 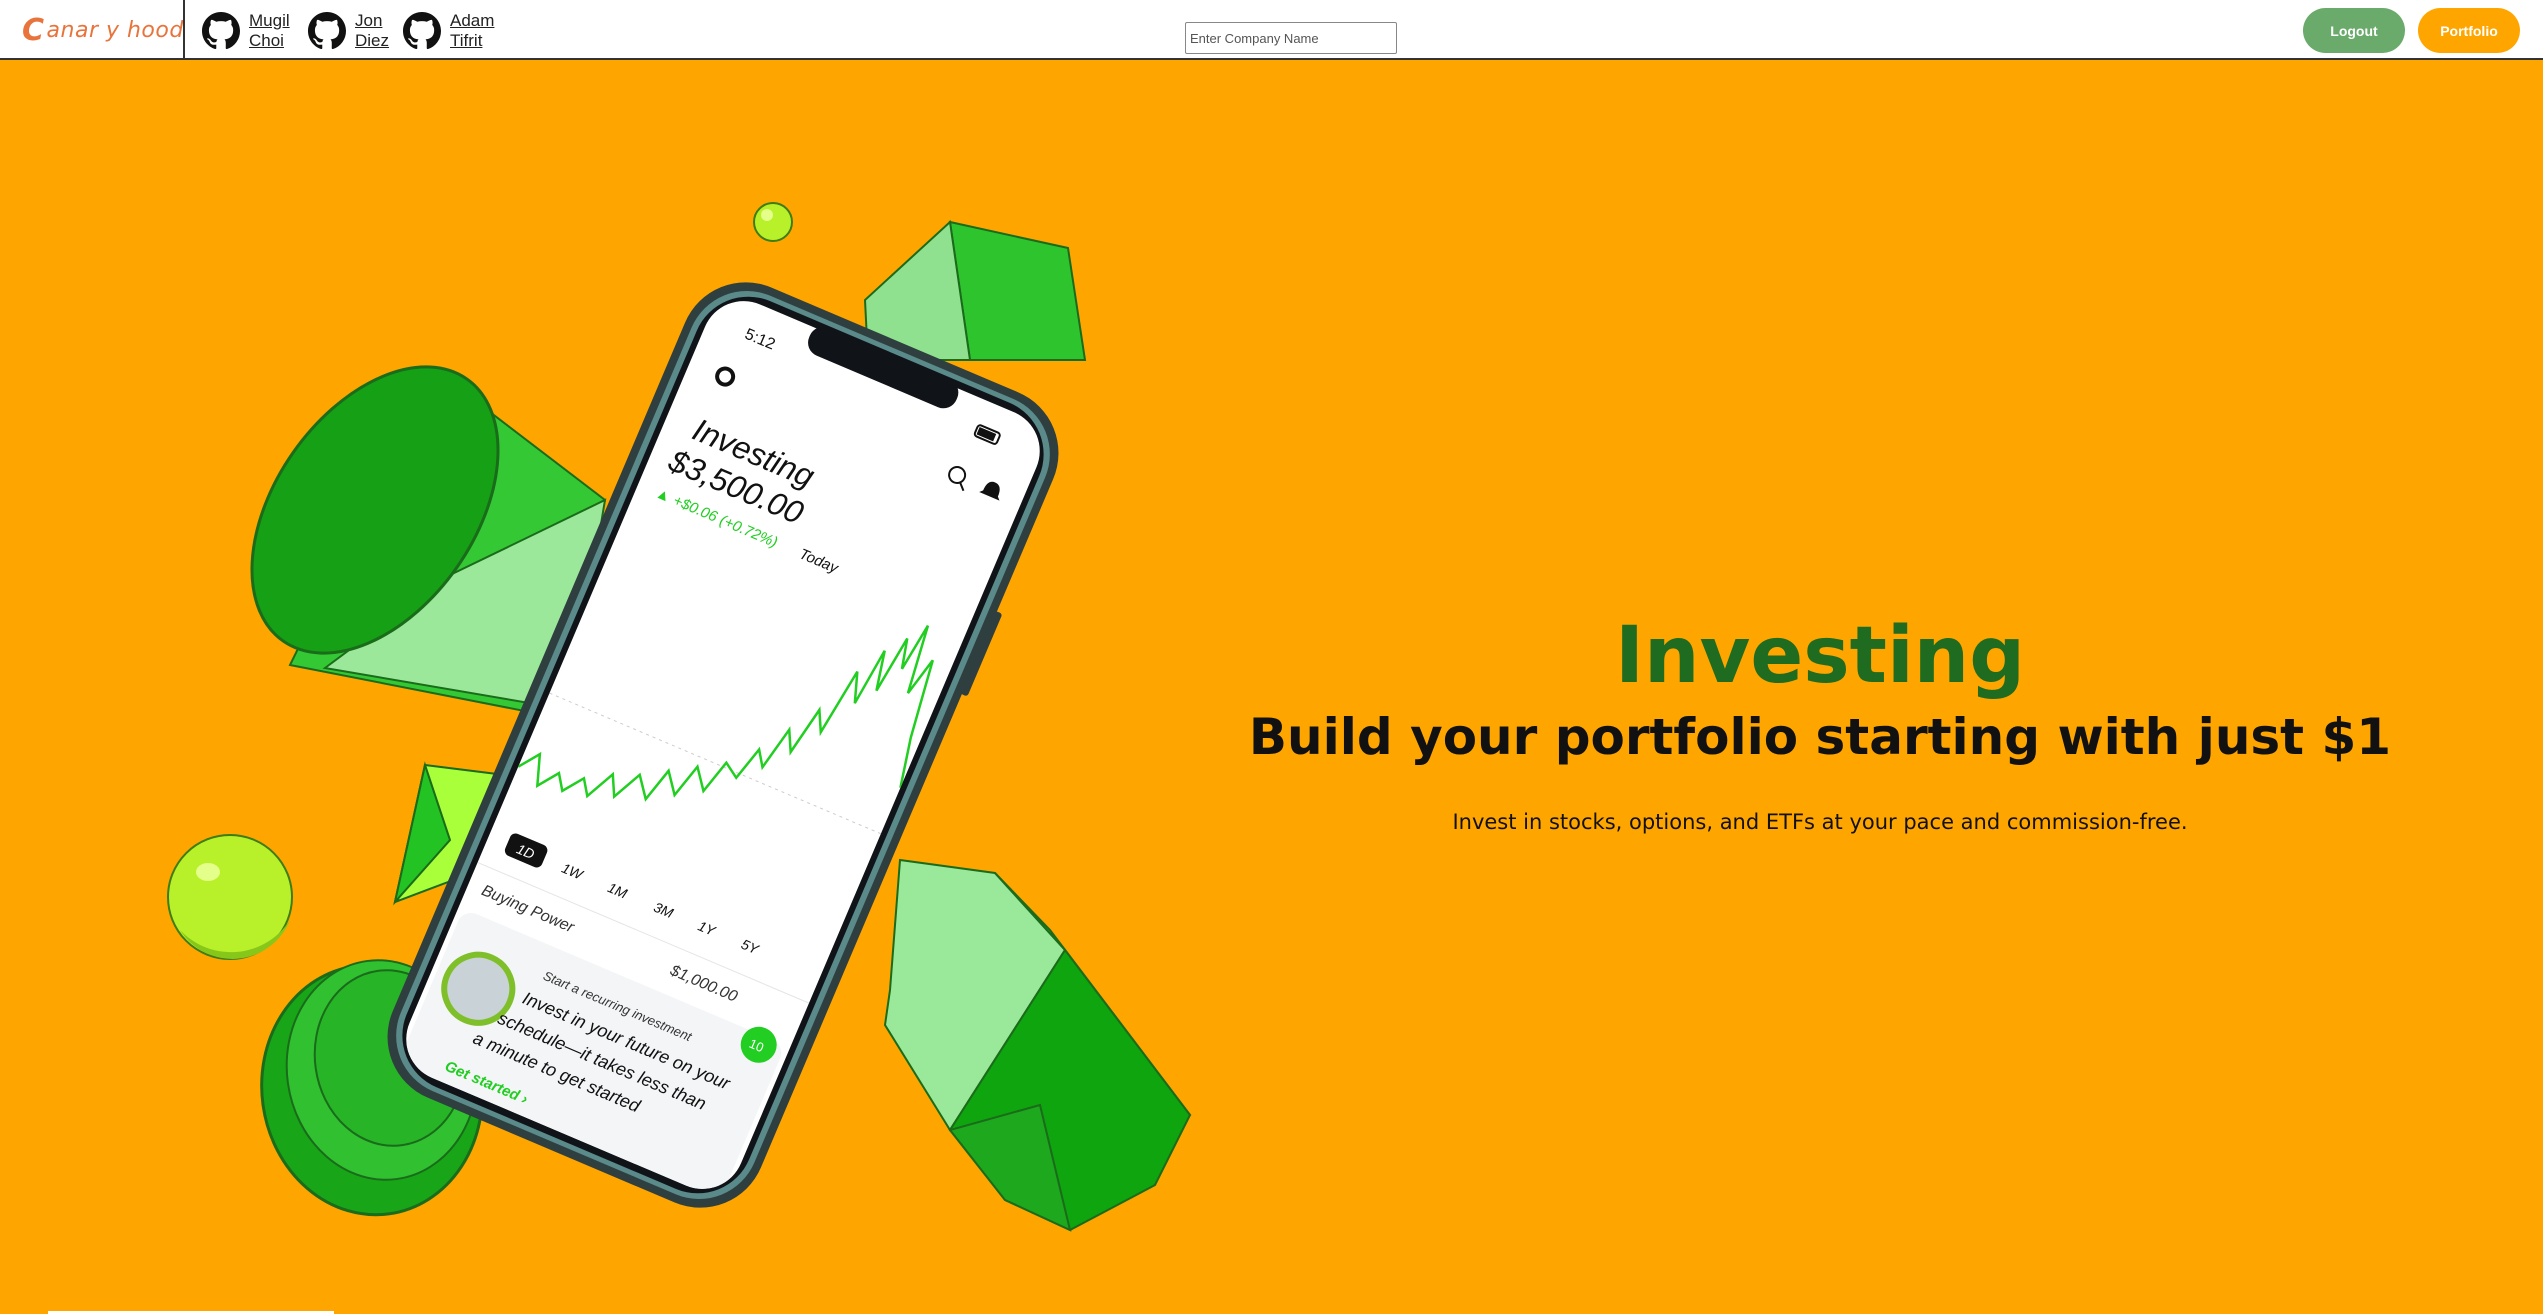 What do you see at coordinates (269, 20) in the screenshot?
I see `author-first-name: Mugil` at bounding box center [269, 20].